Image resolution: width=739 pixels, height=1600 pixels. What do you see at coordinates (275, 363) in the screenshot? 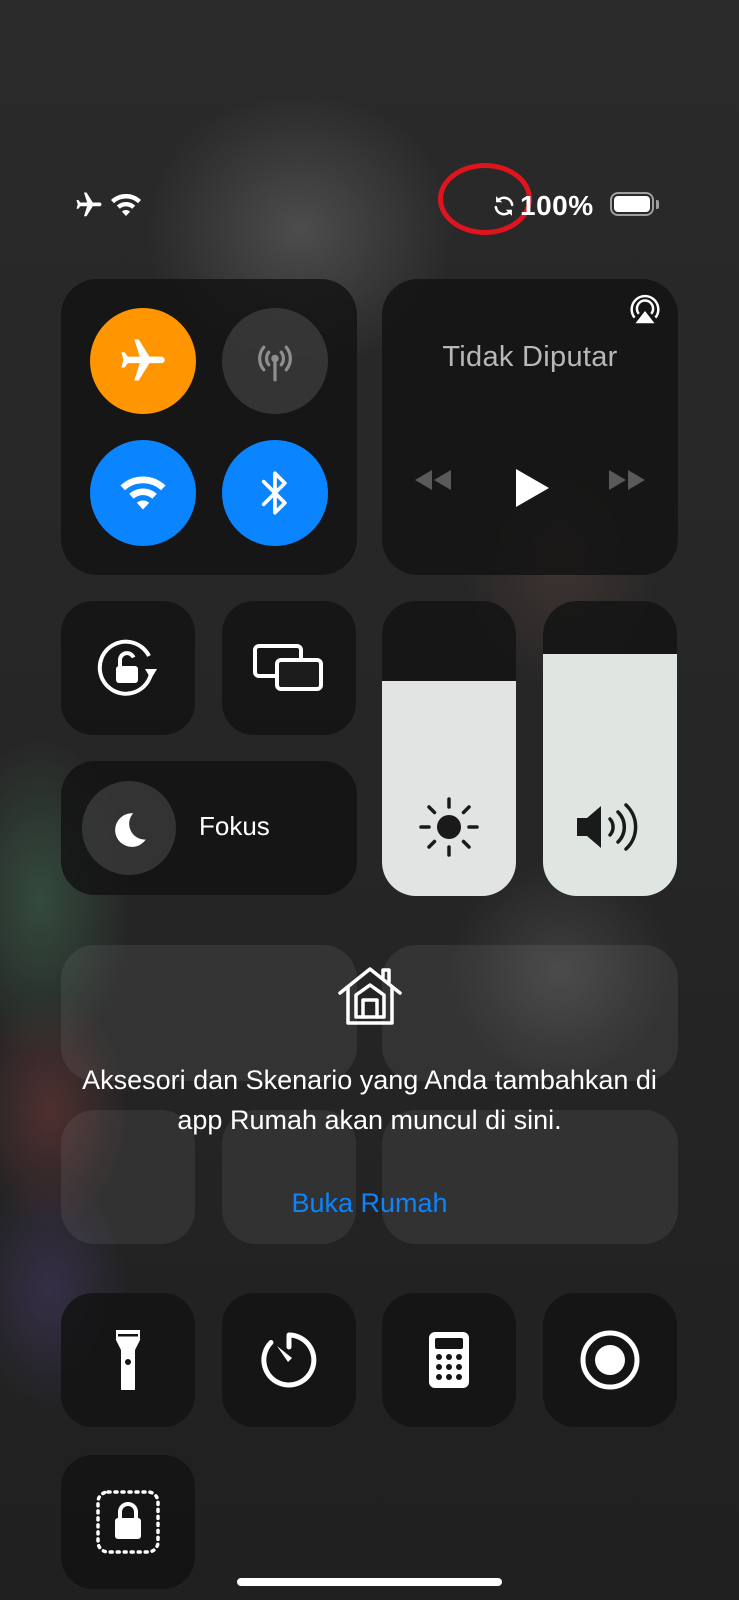
I see `cellular-antenna-icon` at bounding box center [275, 363].